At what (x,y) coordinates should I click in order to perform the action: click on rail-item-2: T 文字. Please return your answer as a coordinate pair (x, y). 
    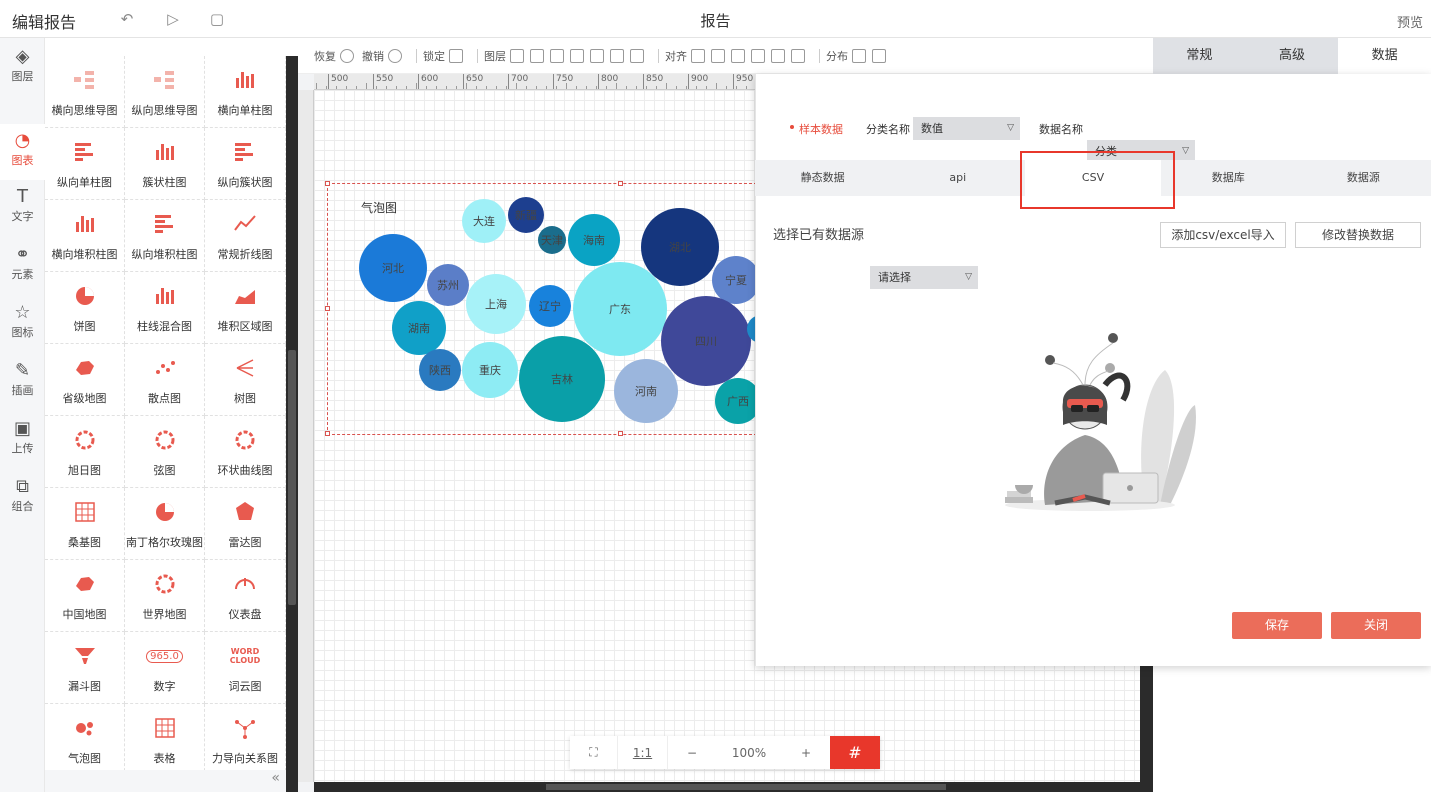
    Looking at the image, I should click on (22, 208).